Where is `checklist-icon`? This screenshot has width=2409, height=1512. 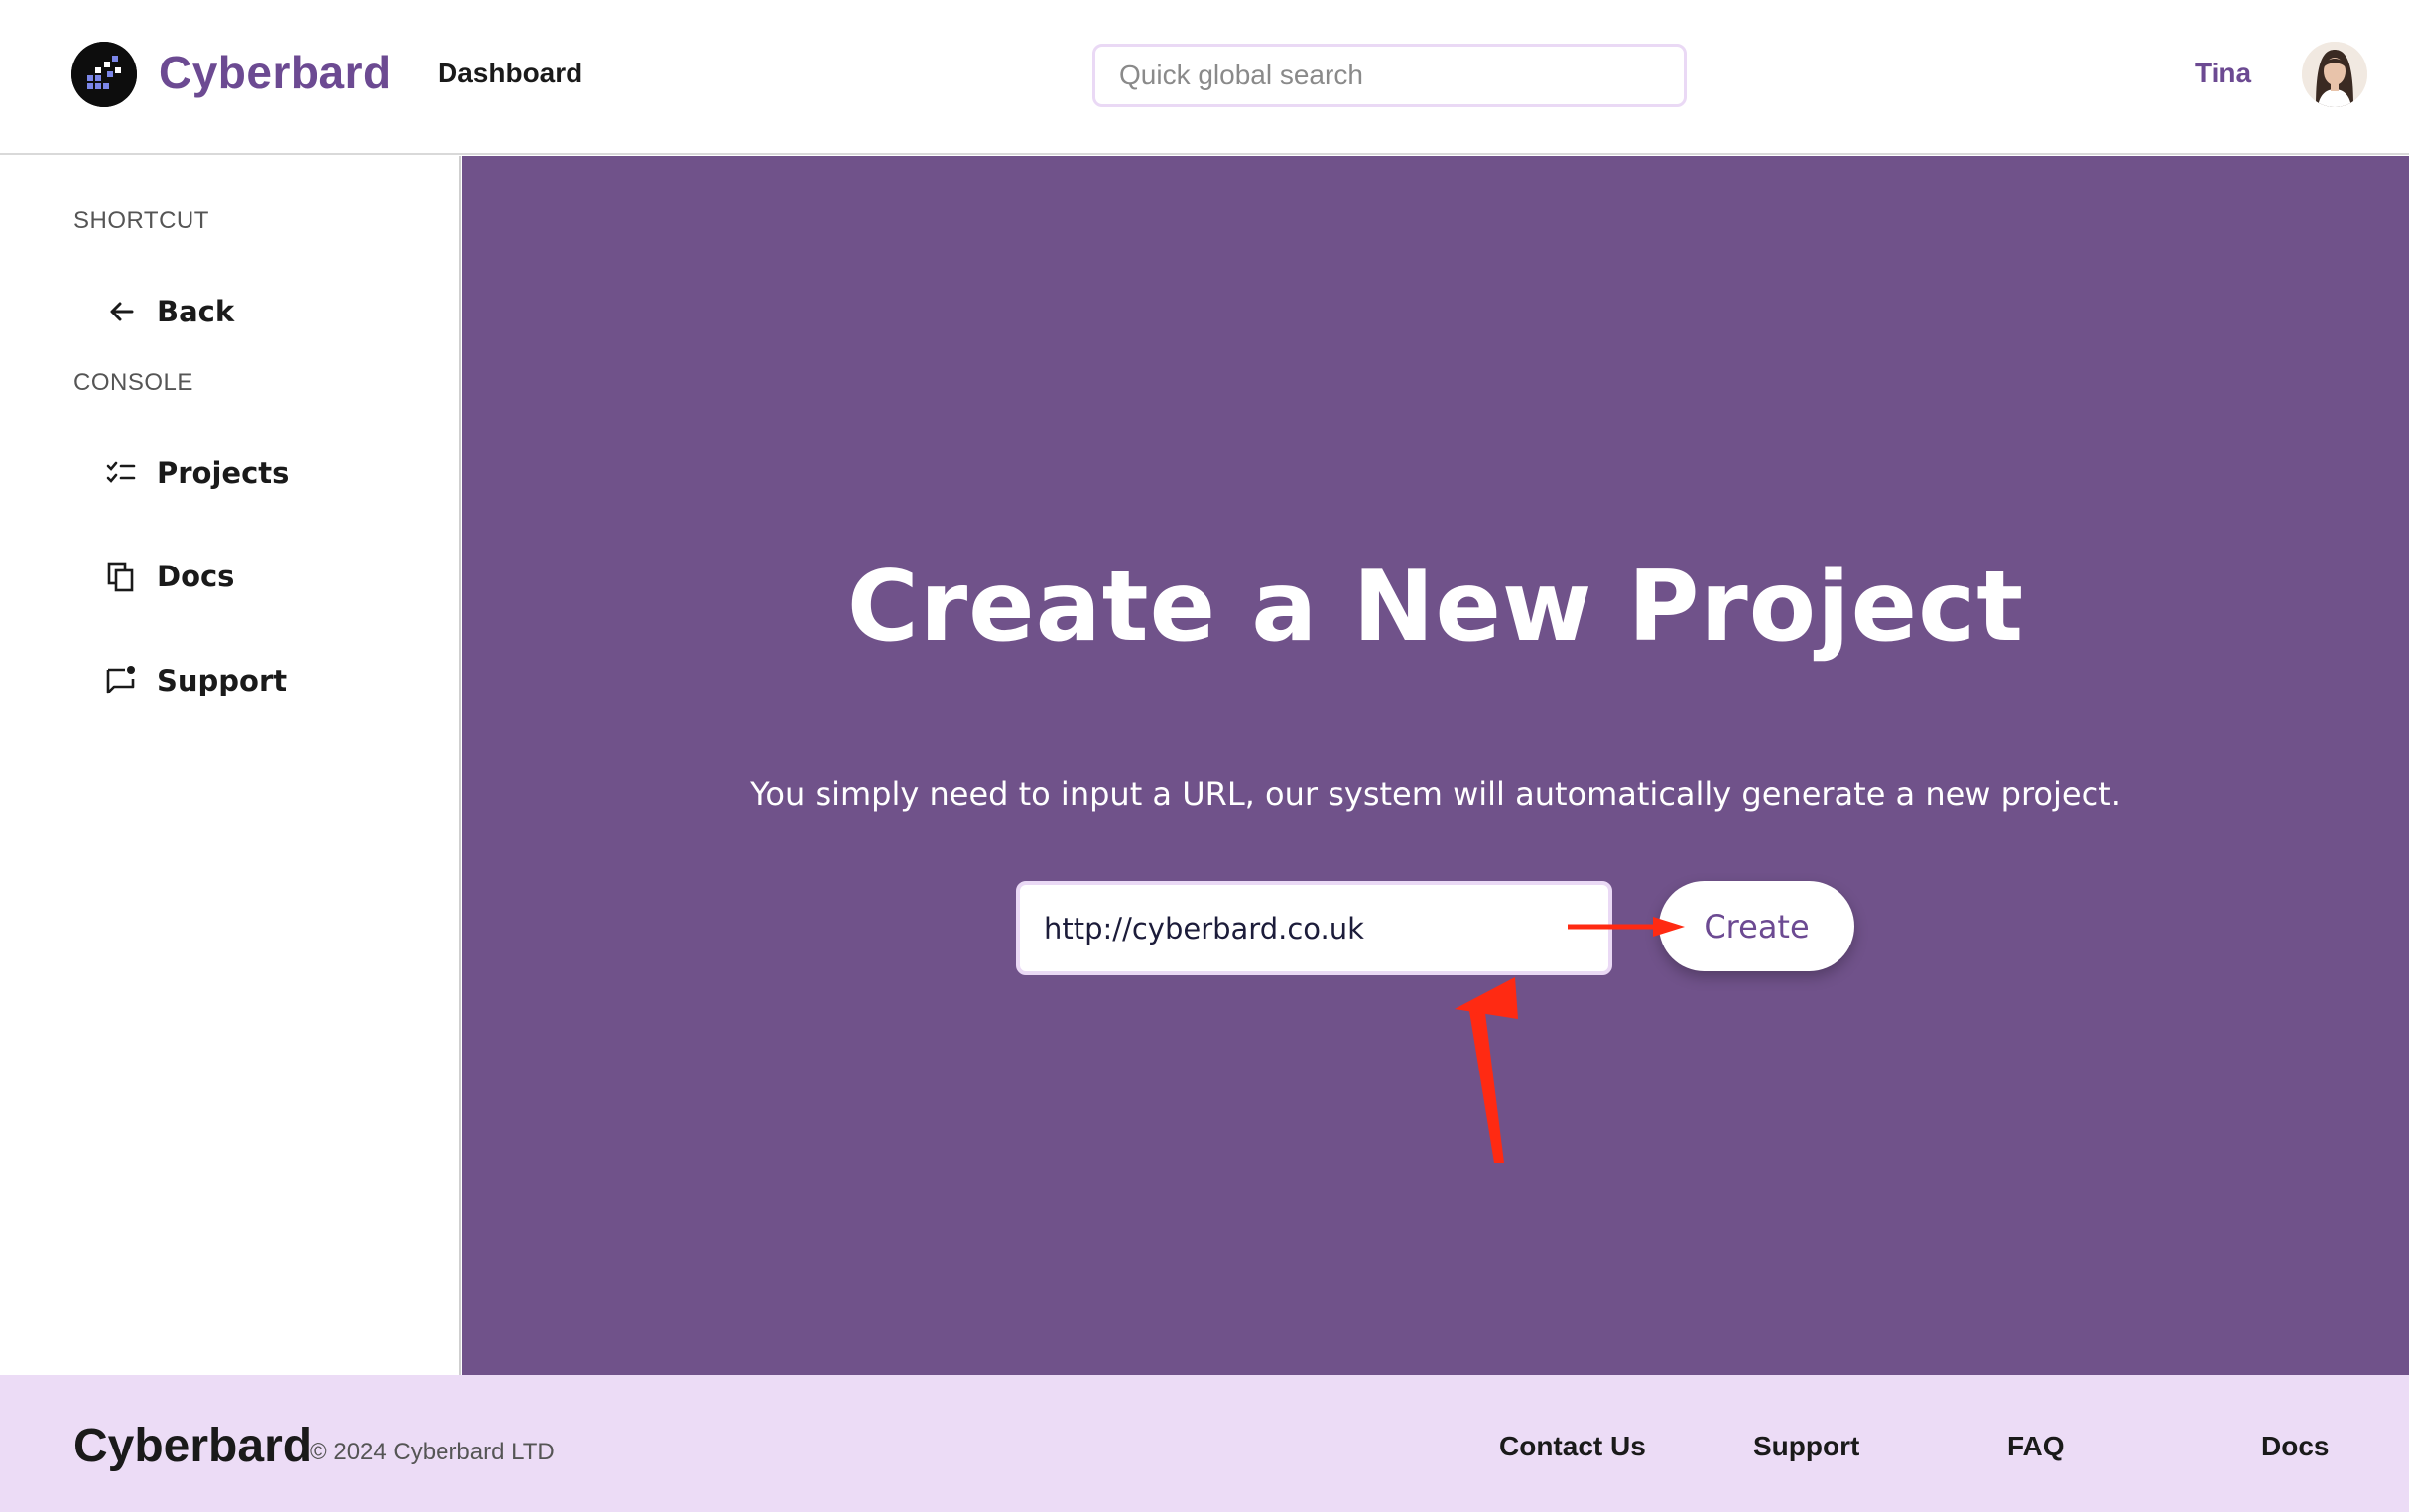 checklist-icon is located at coordinates (121, 473).